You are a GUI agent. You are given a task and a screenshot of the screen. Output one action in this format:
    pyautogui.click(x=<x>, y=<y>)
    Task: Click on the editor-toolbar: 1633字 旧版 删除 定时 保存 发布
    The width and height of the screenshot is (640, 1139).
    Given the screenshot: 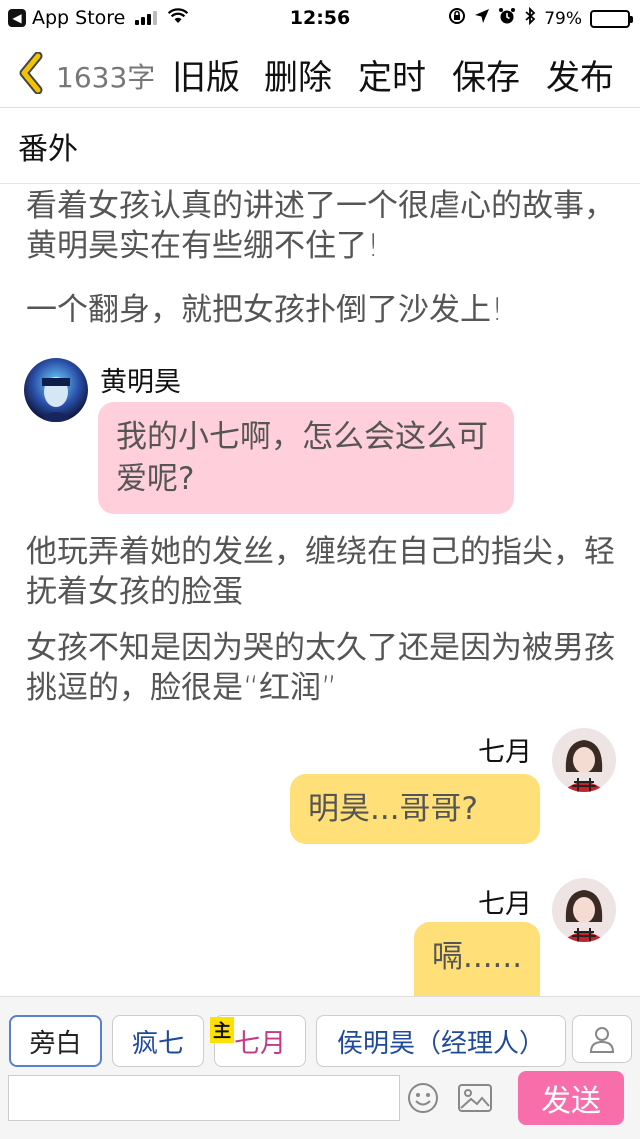 What is the action you would take?
    pyautogui.click(x=320, y=73)
    